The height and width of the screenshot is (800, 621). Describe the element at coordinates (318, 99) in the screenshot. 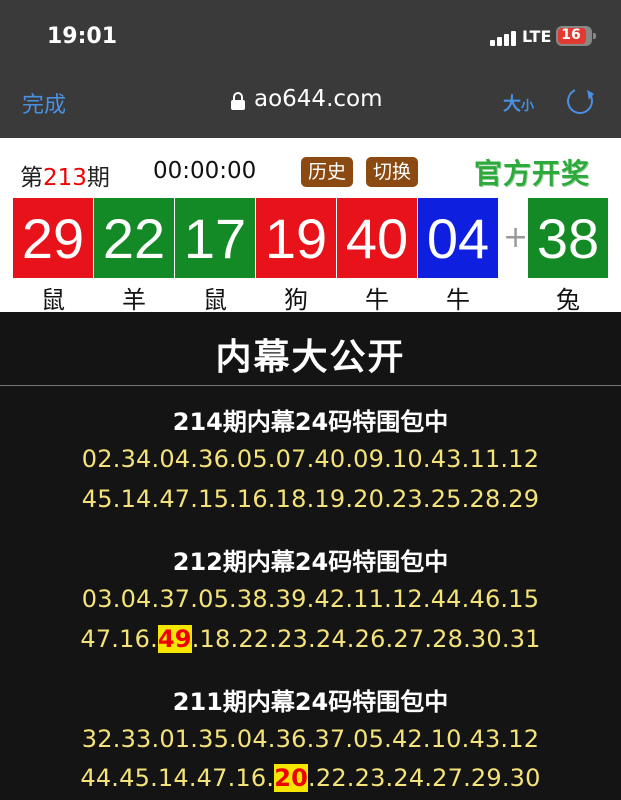

I see `address-bar: ao644.com` at that location.